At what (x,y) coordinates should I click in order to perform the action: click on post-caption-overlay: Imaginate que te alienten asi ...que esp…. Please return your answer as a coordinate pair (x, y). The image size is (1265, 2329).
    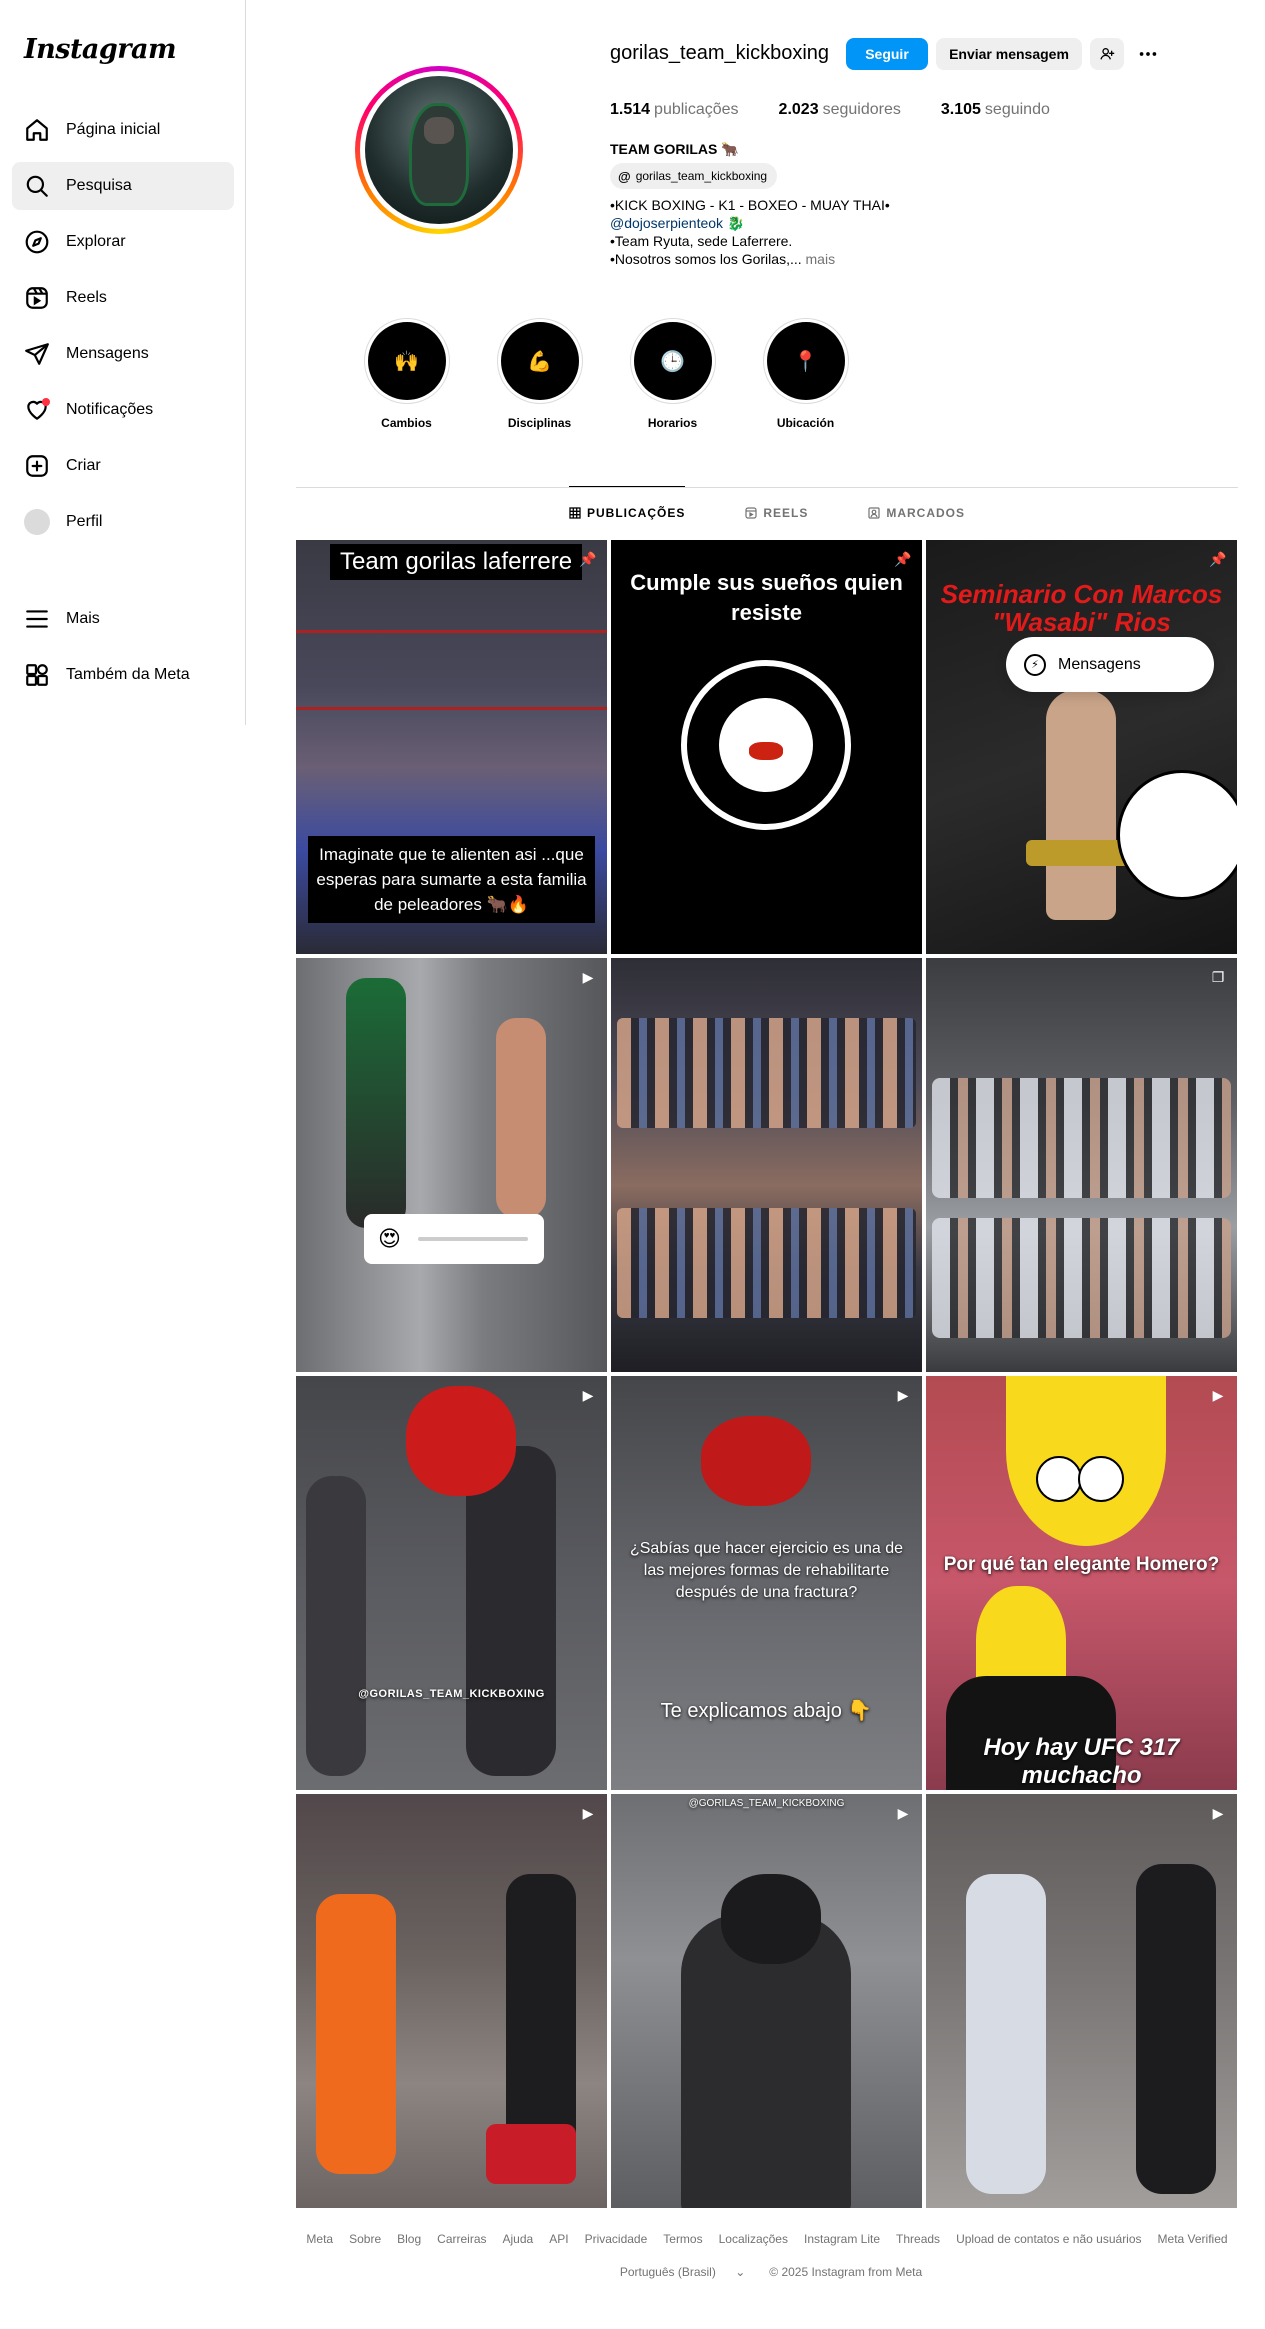
    Looking at the image, I should click on (451, 879).